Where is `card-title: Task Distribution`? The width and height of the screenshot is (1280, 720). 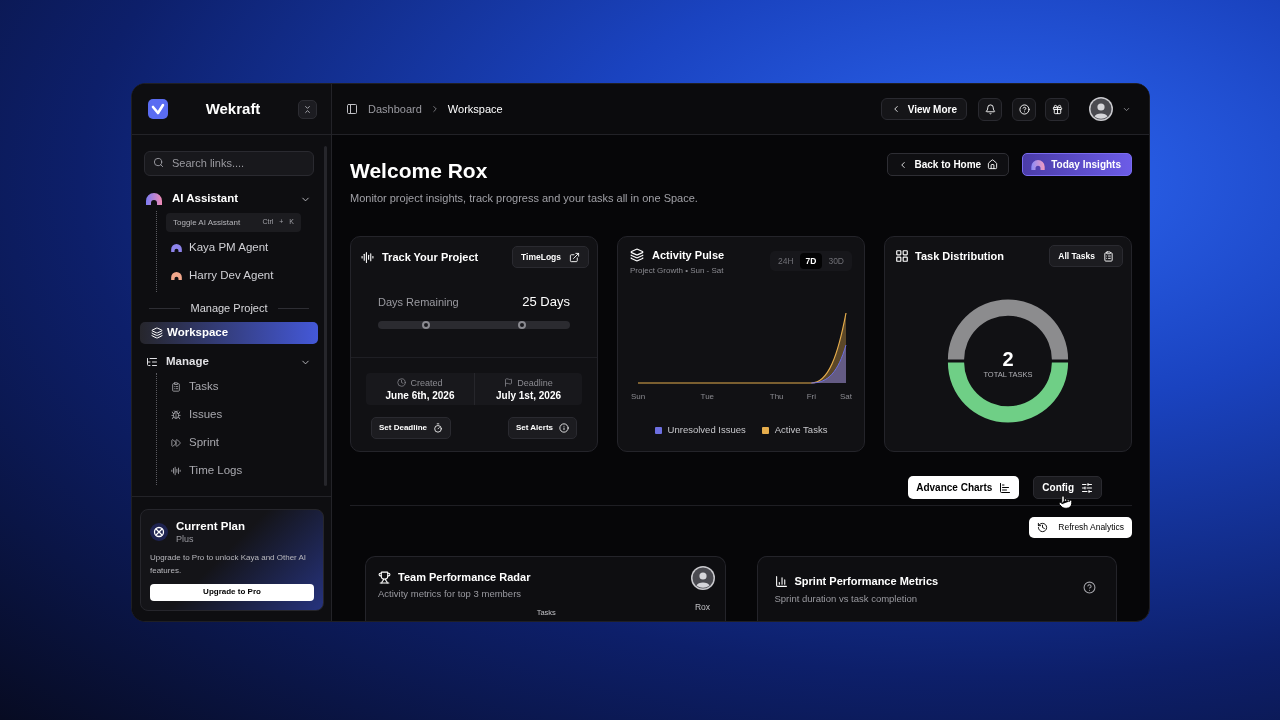
card-title: Task Distribution is located at coordinates (960, 256).